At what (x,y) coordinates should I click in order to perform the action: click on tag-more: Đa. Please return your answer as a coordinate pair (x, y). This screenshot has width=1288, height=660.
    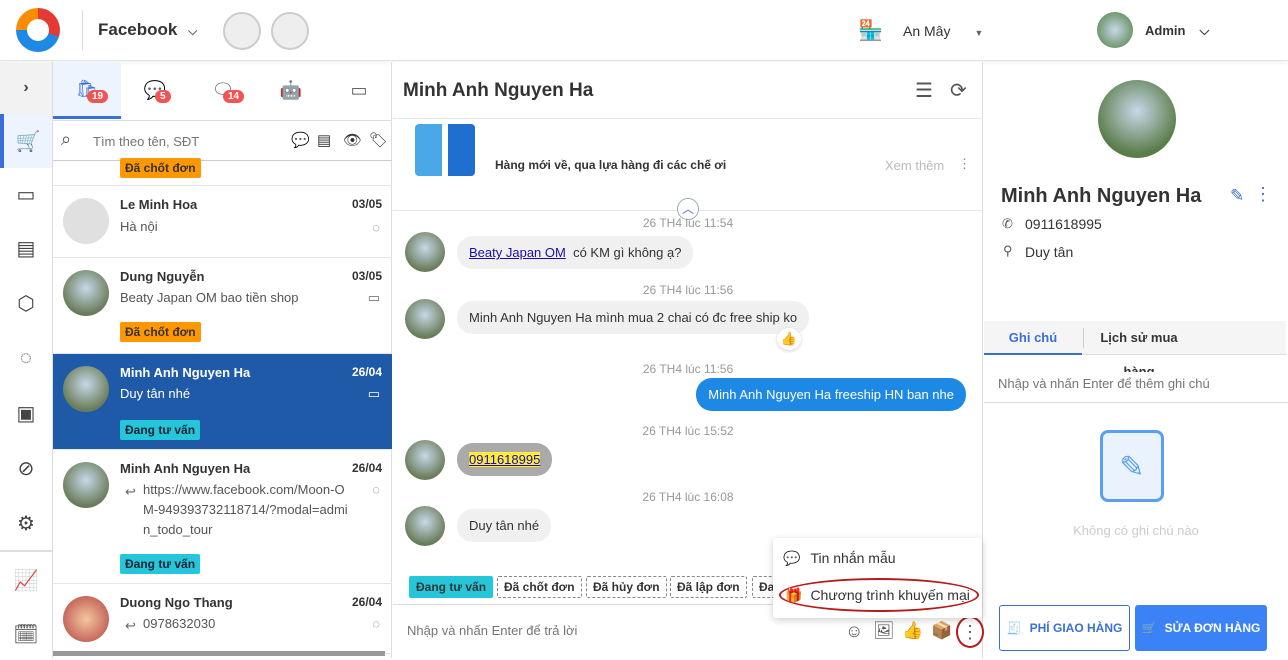
    Looking at the image, I should click on (763, 587).